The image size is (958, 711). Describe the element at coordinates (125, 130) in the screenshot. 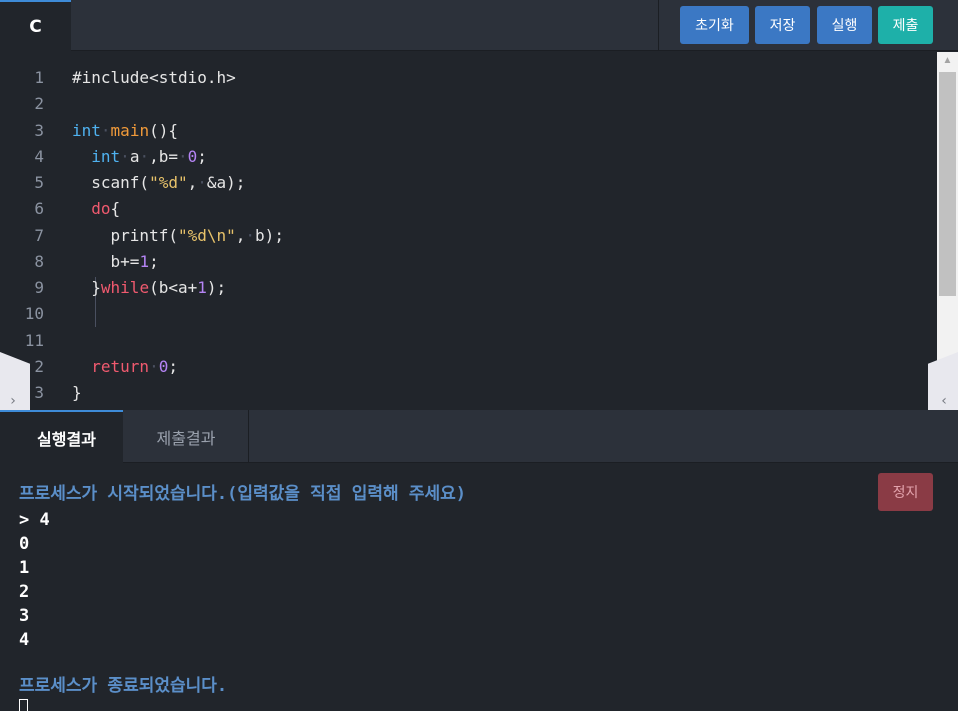

I see `code-line: int·main(){` at that location.